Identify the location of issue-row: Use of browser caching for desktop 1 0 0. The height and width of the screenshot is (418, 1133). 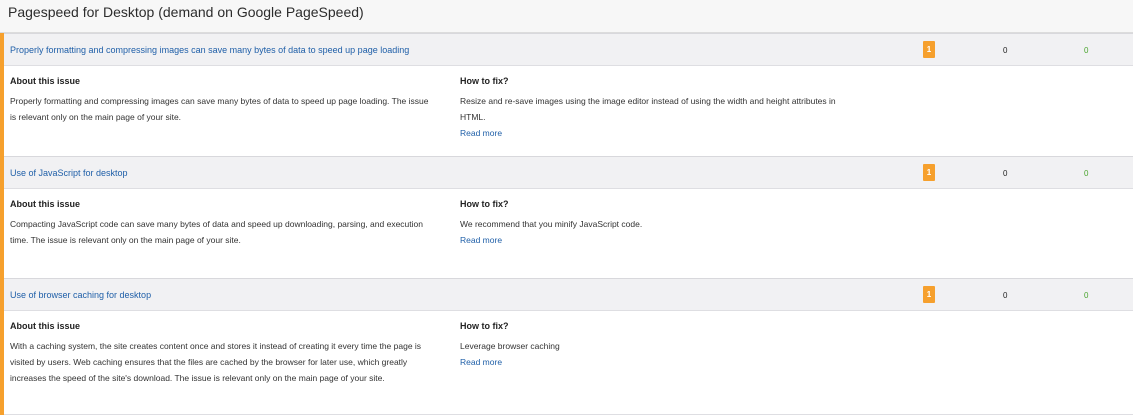
(568, 294).